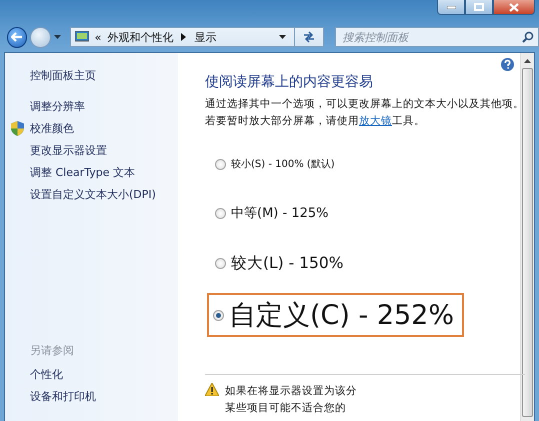 The width and height of the screenshot is (539, 421). What do you see at coordinates (83, 172) in the screenshot?
I see `sidebar-link: 调整 ClearType 文本` at bounding box center [83, 172].